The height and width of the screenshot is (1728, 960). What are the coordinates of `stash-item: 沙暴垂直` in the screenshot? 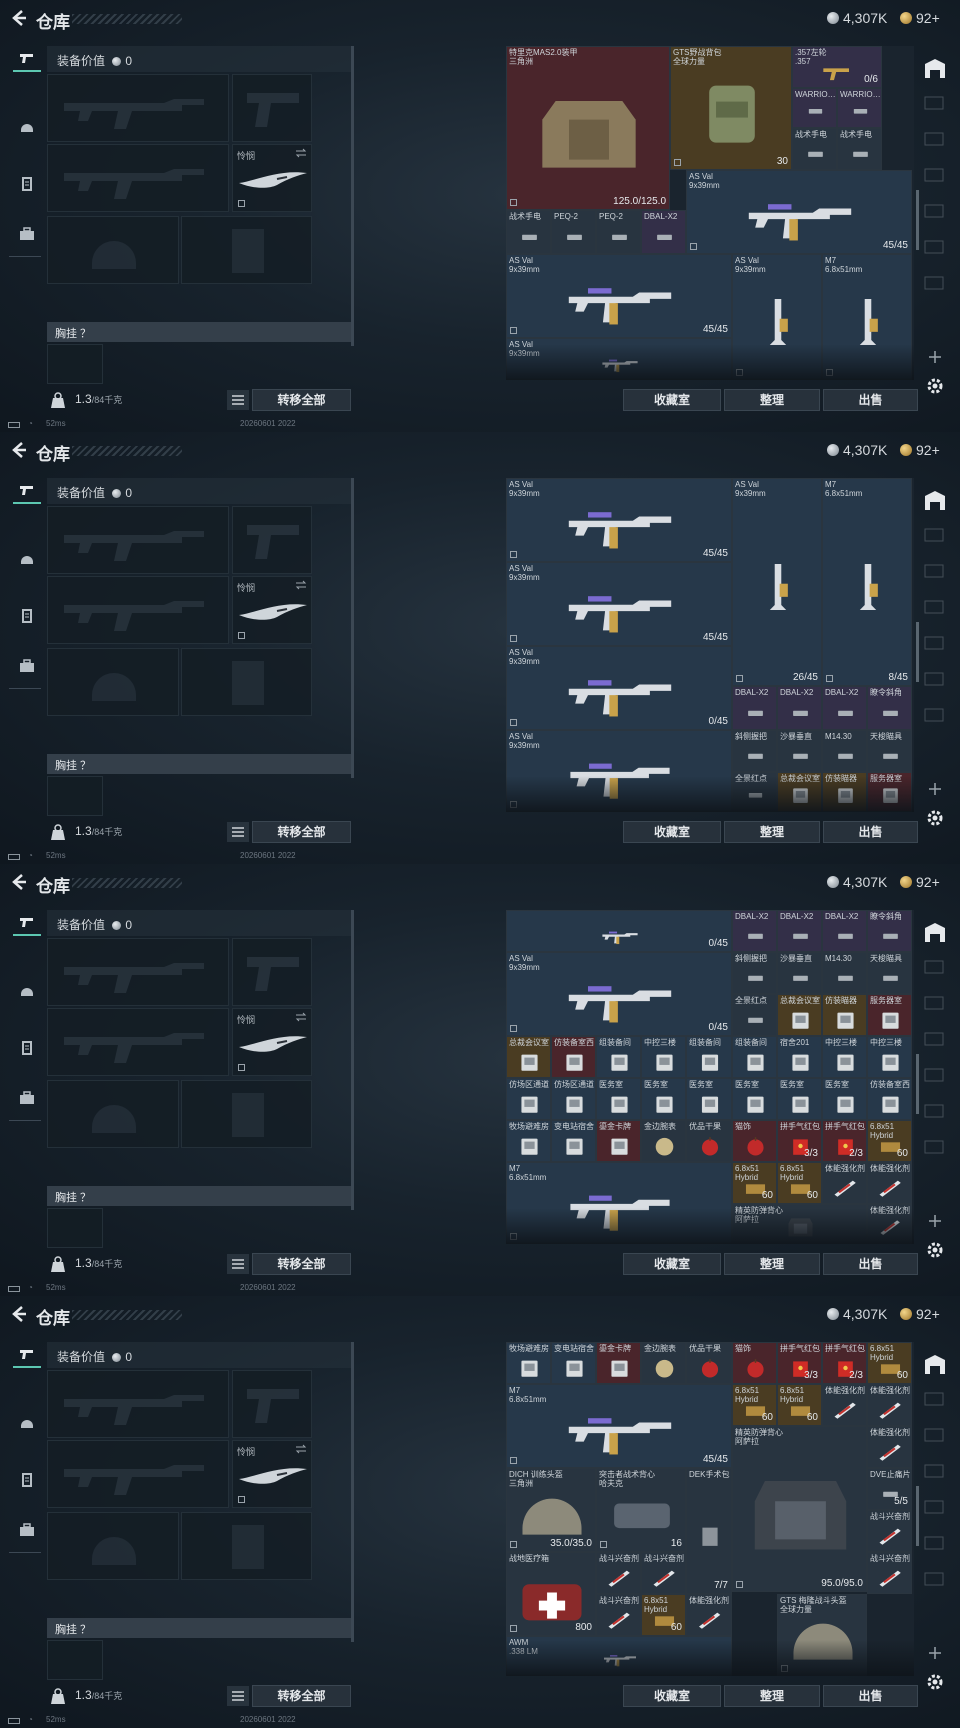 It's located at (799, 973).